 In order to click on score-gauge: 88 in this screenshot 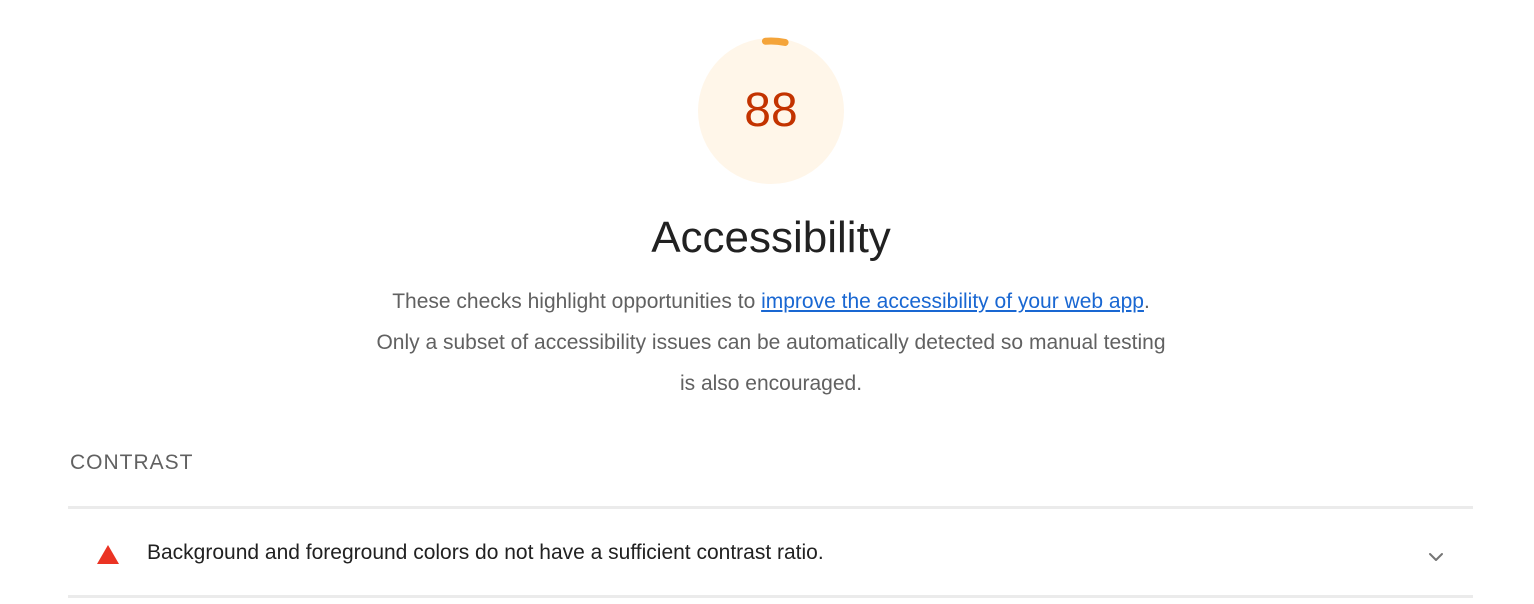, I will do `click(771, 110)`.